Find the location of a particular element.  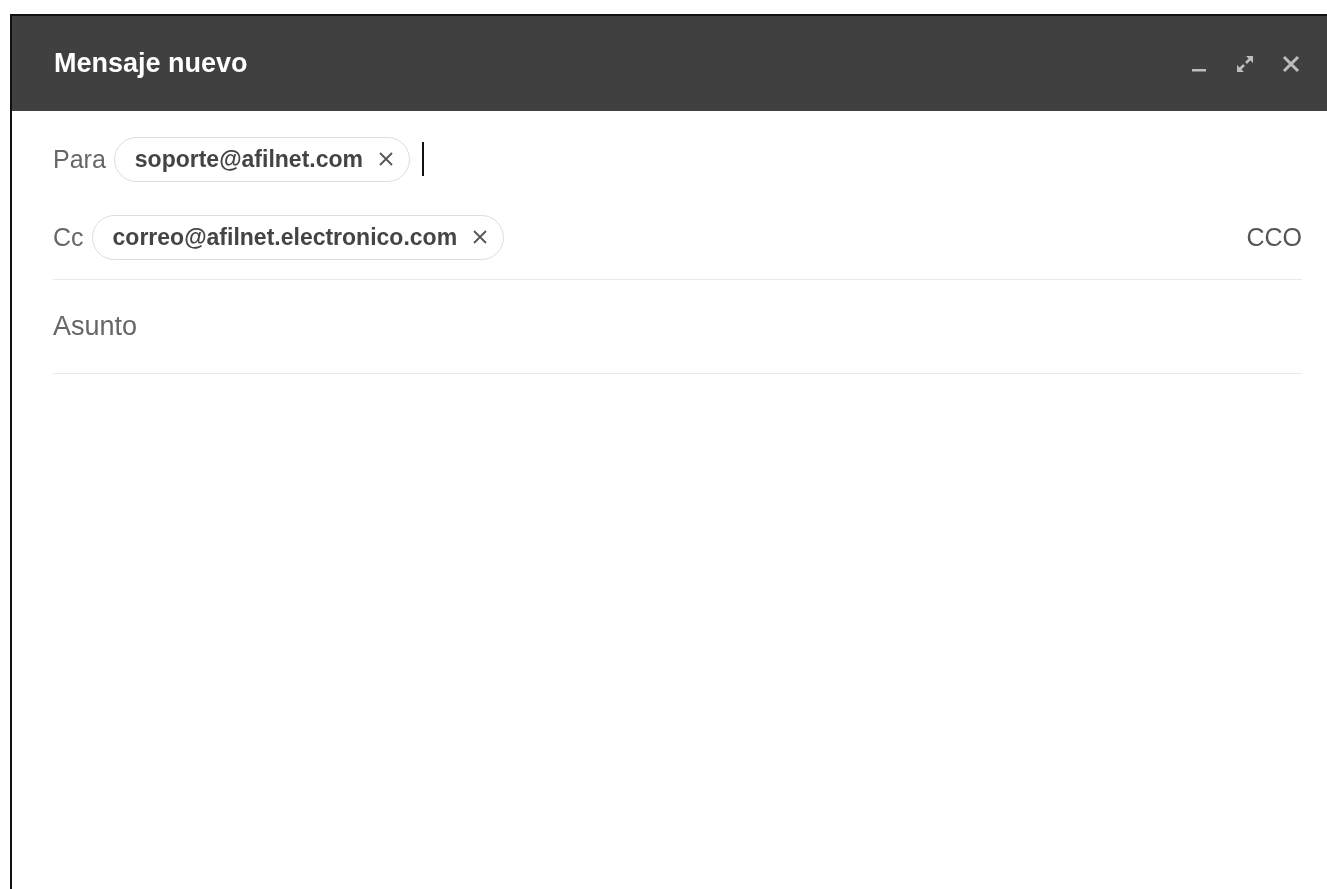

field-label: Para is located at coordinates (79, 159).